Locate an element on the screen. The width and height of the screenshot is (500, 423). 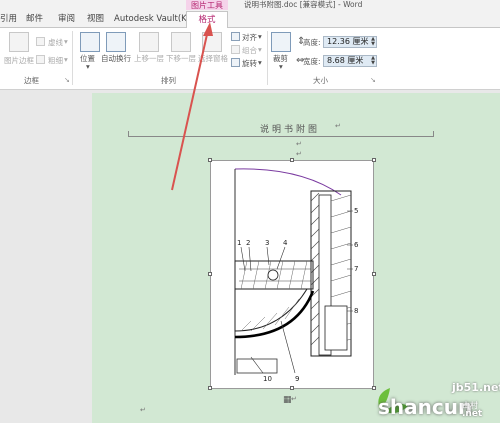
watermark-brand-net: .net is located at coordinates (472, 414).